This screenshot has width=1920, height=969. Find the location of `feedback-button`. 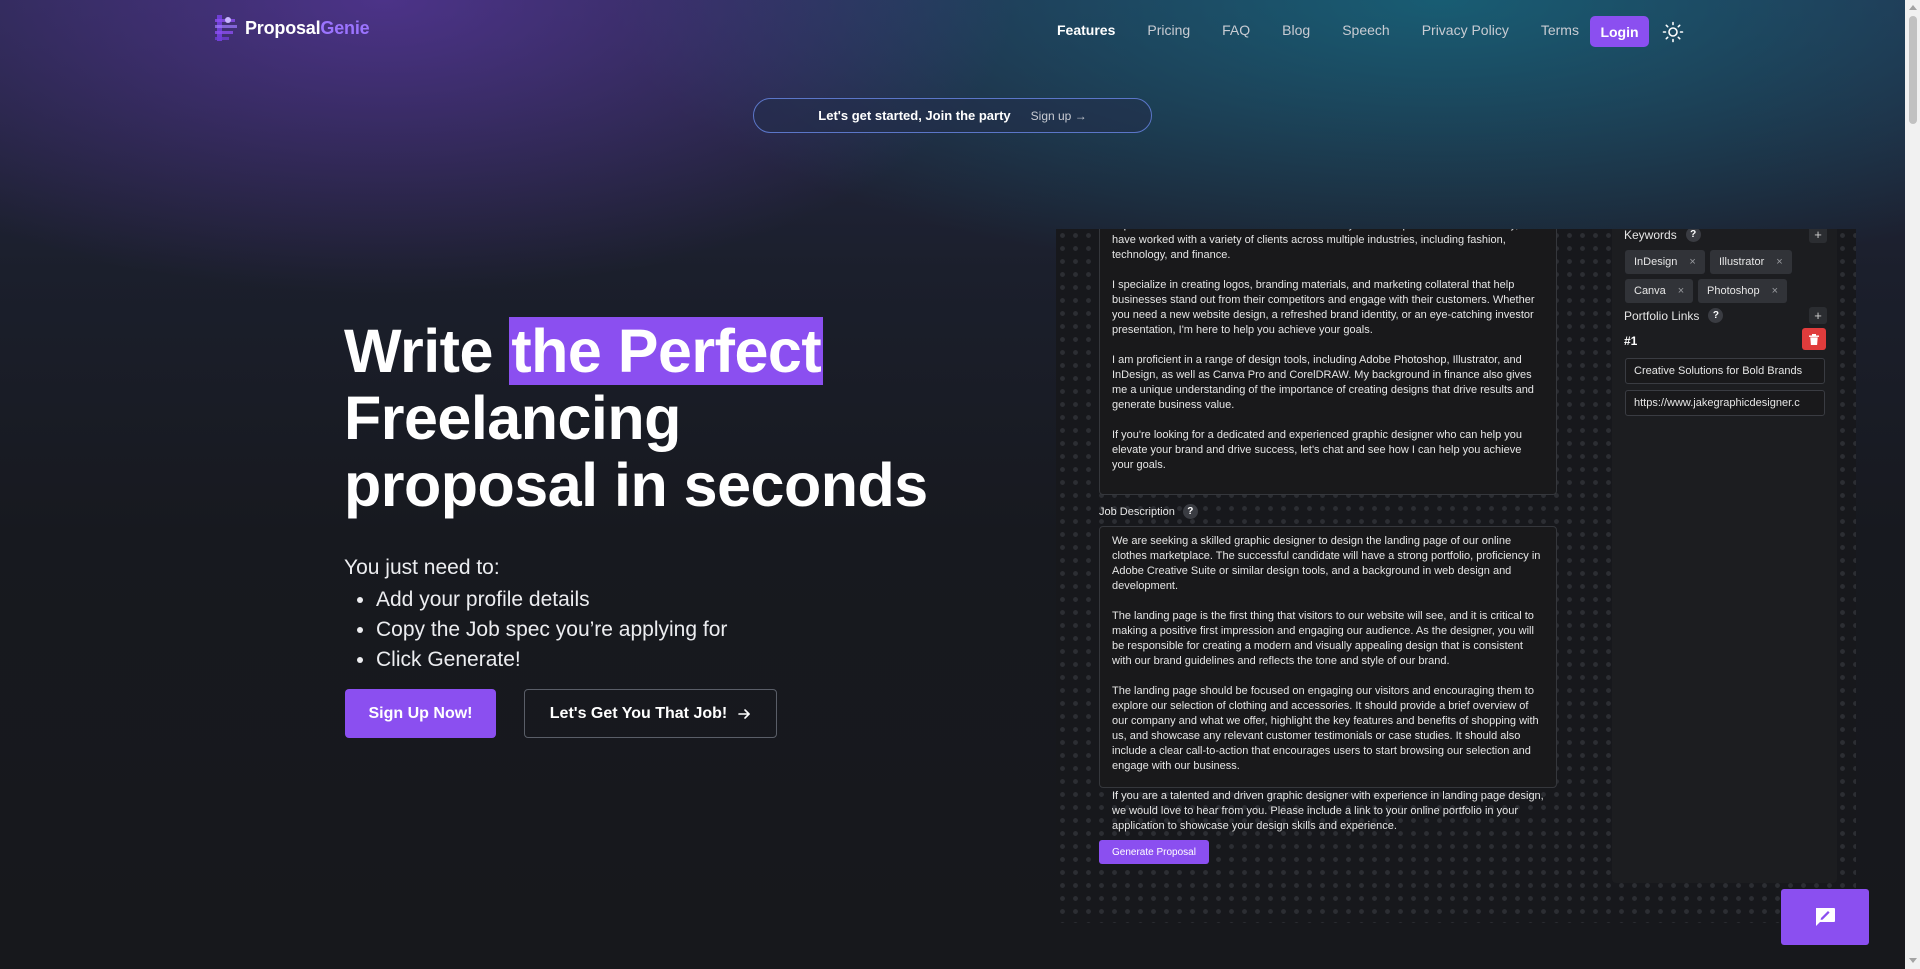

feedback-button is located at coordinates (1825, 917).